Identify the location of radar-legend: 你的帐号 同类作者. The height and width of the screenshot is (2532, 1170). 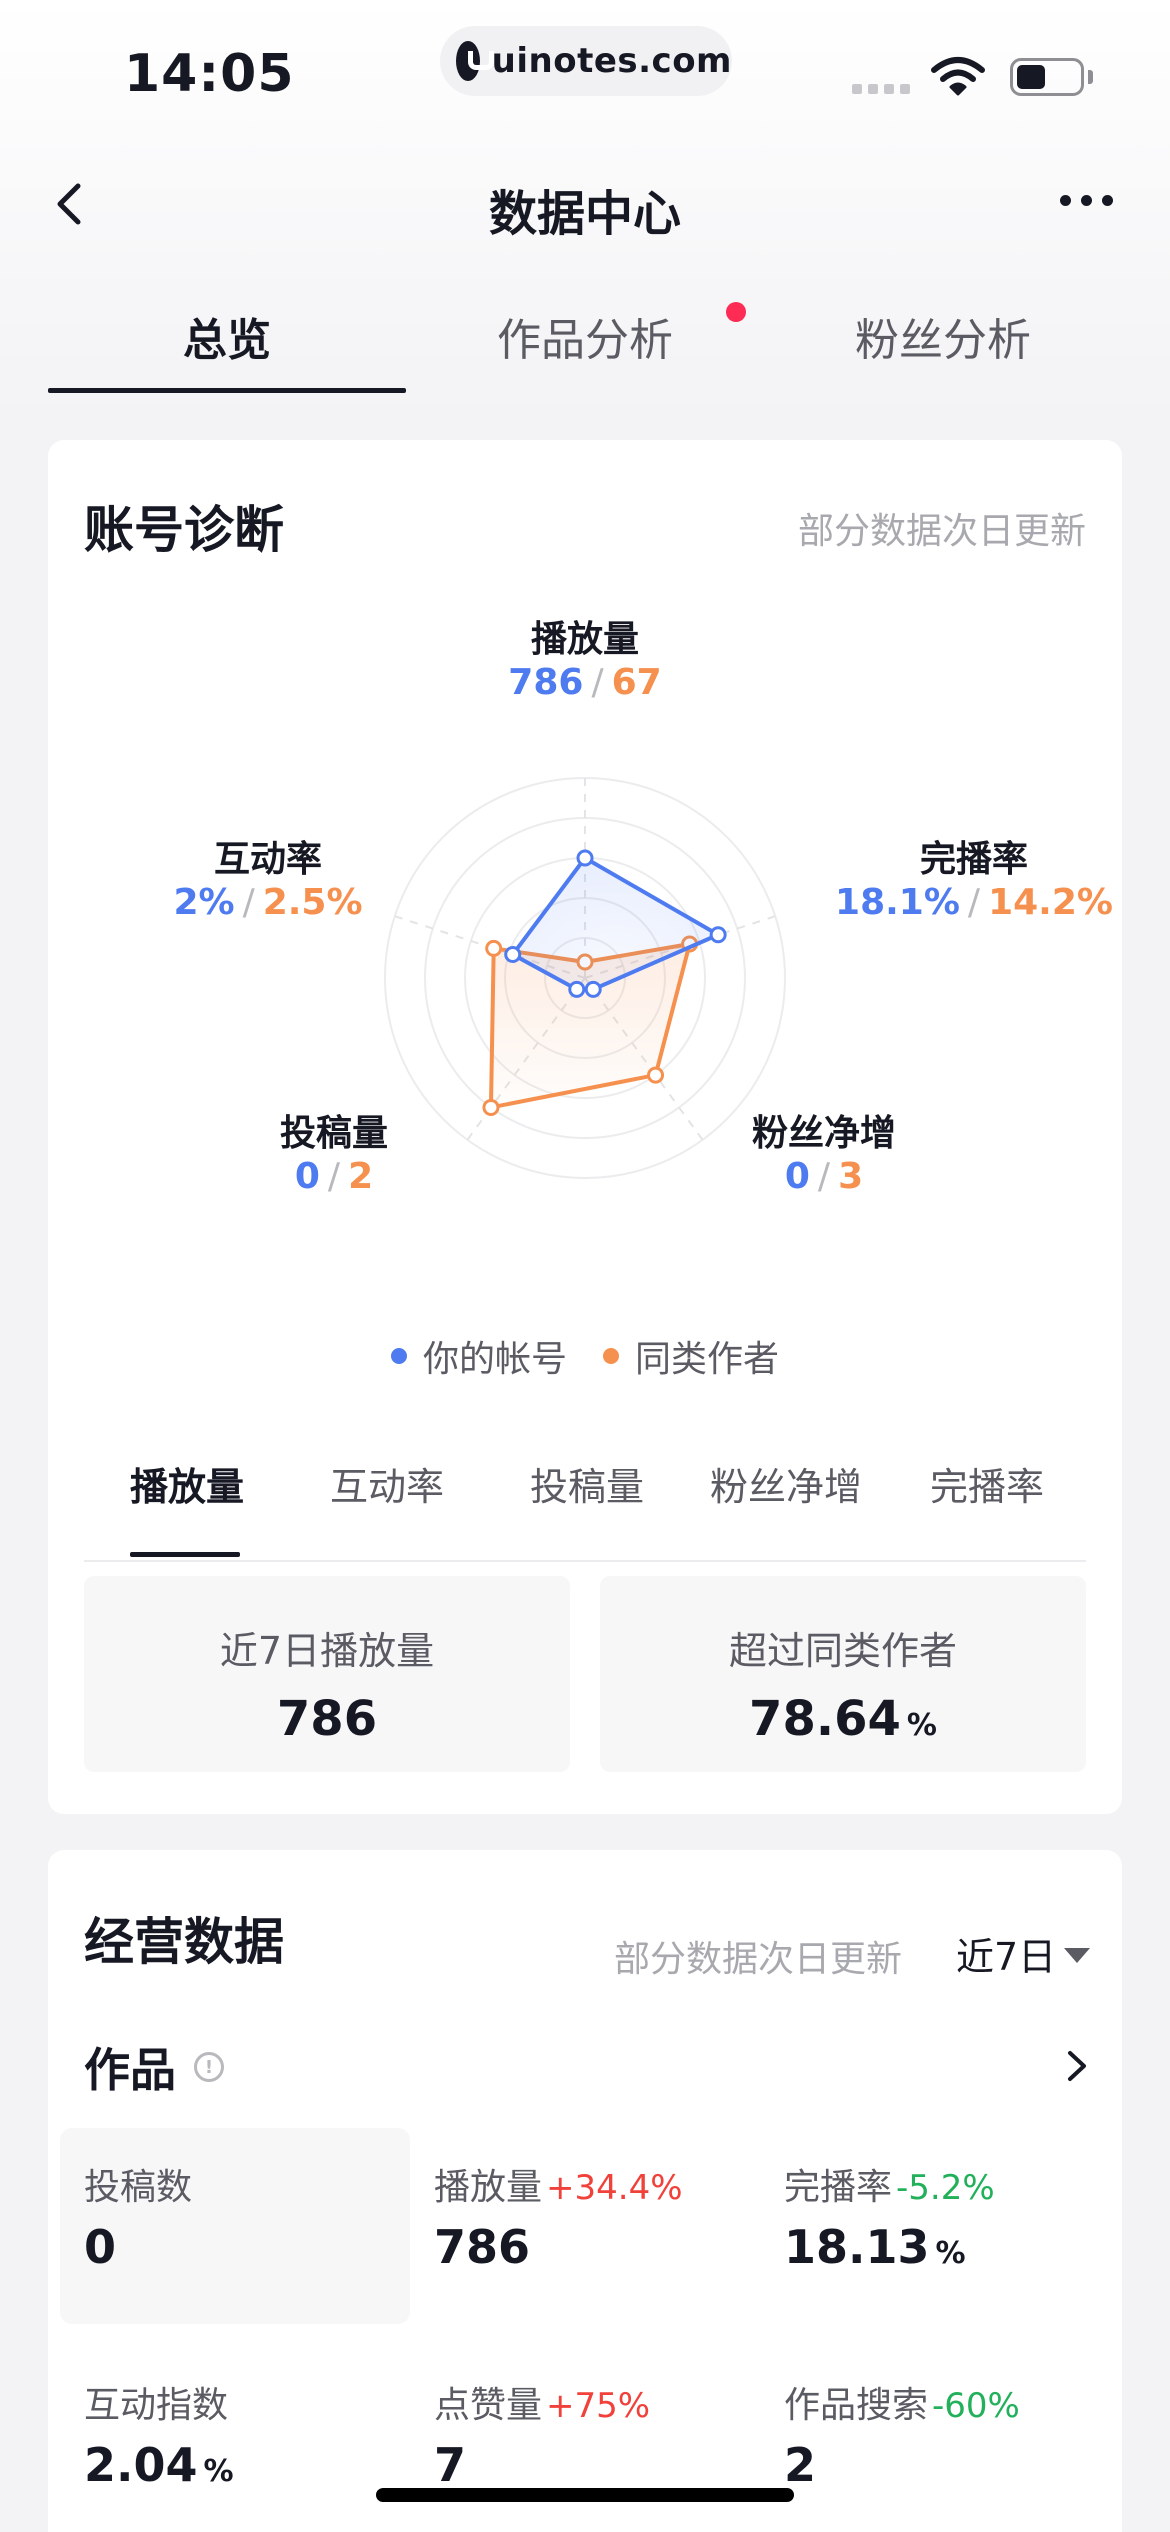
(585, 1356).